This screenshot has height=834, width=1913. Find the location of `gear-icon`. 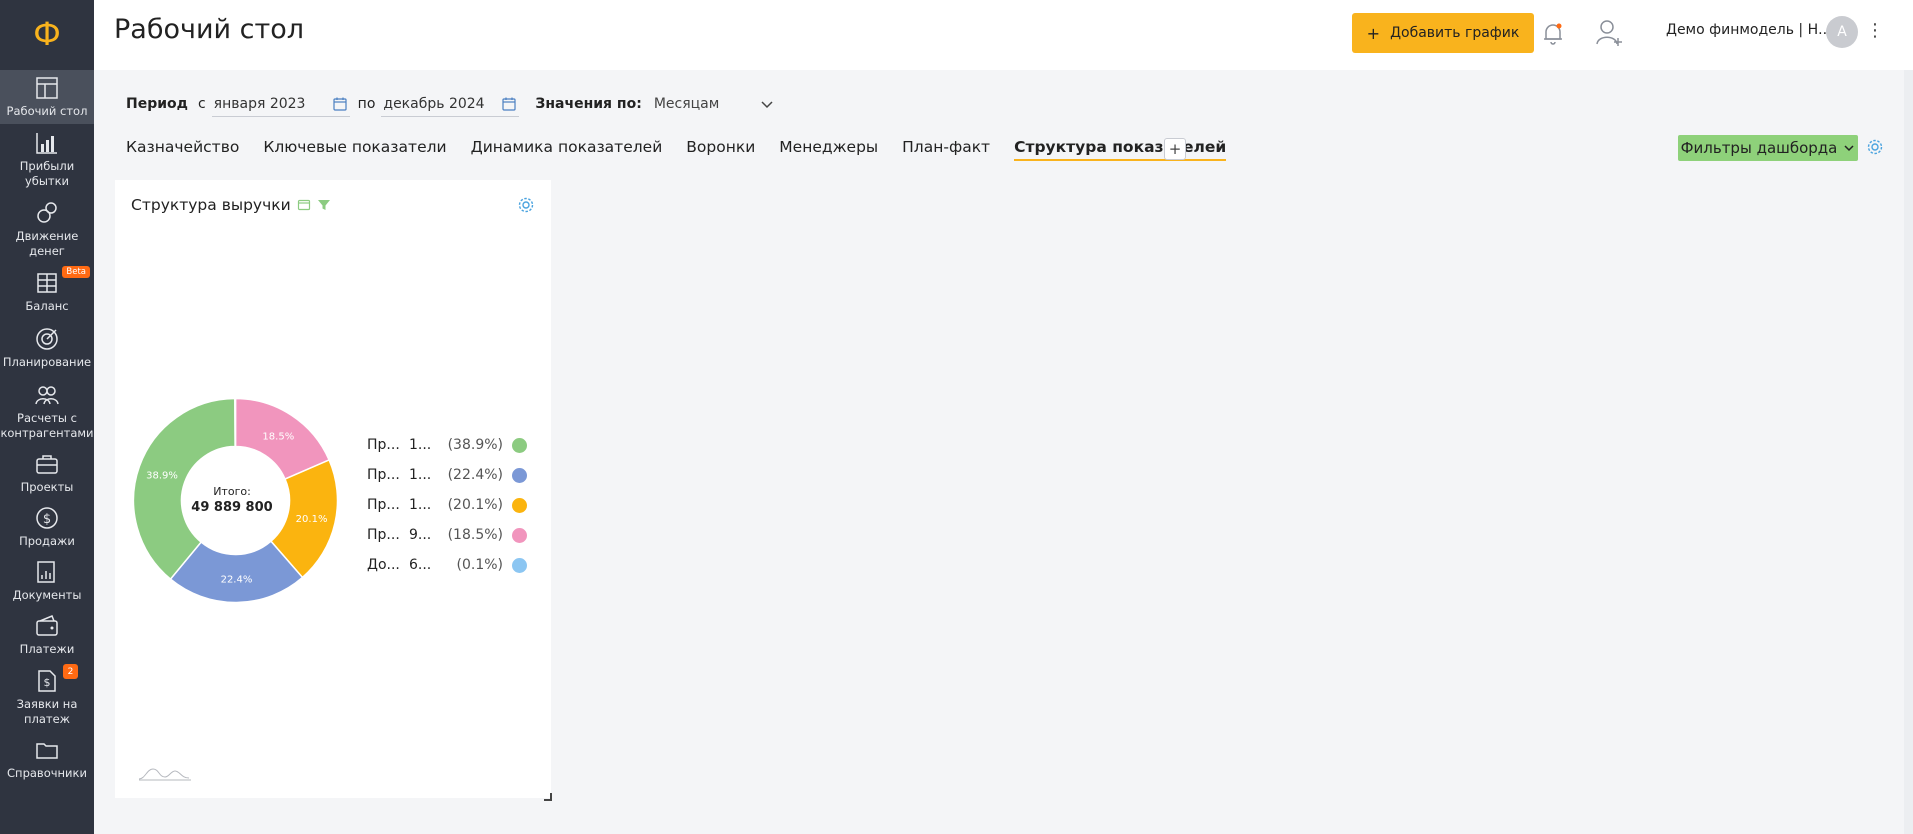

gear-icon is located at coordinates (1875, 147).